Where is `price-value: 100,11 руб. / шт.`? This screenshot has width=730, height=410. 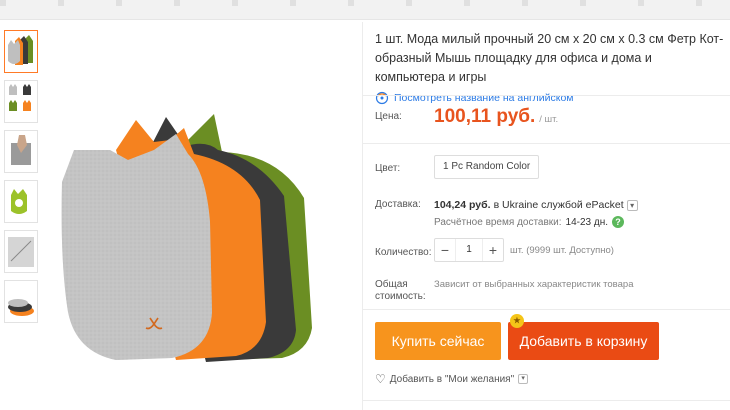 price-value: 100,11 руб. / шт. is located at coordinates (496, 117).